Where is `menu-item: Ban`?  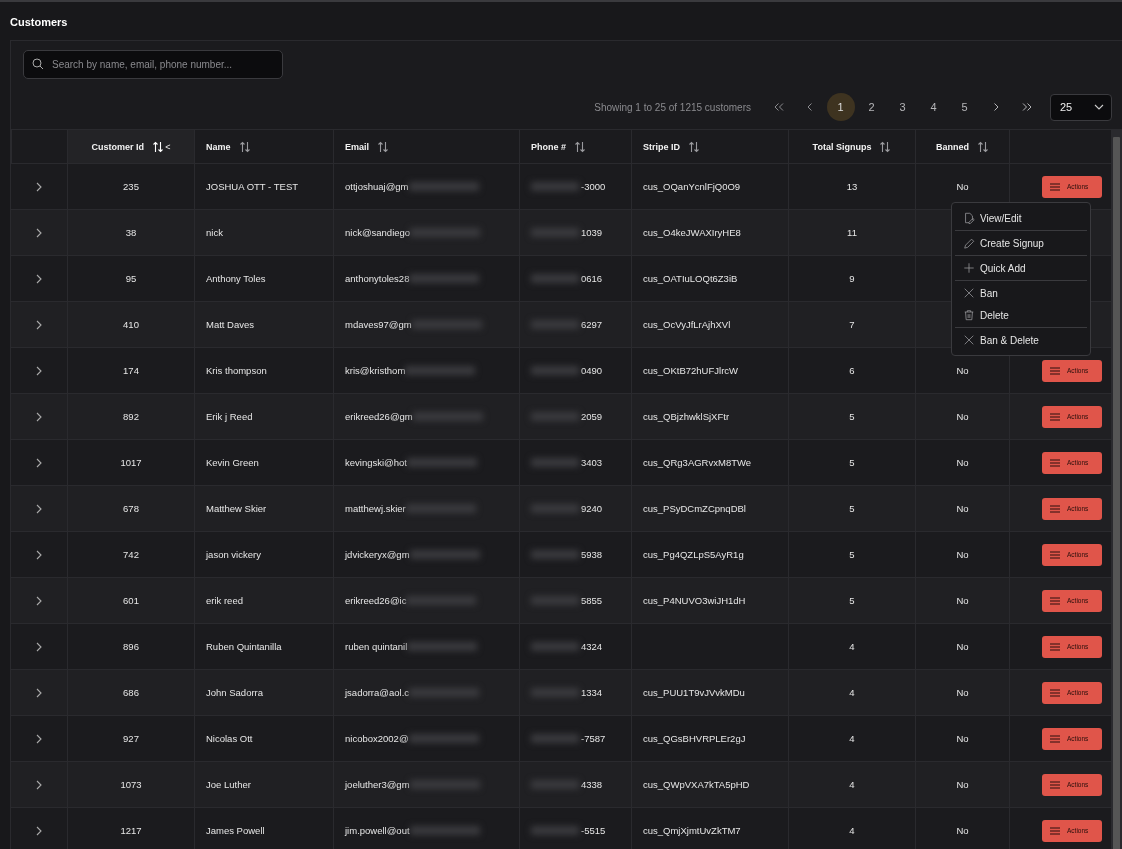 menu-item: Ban is located at coordinates (1021, 293).